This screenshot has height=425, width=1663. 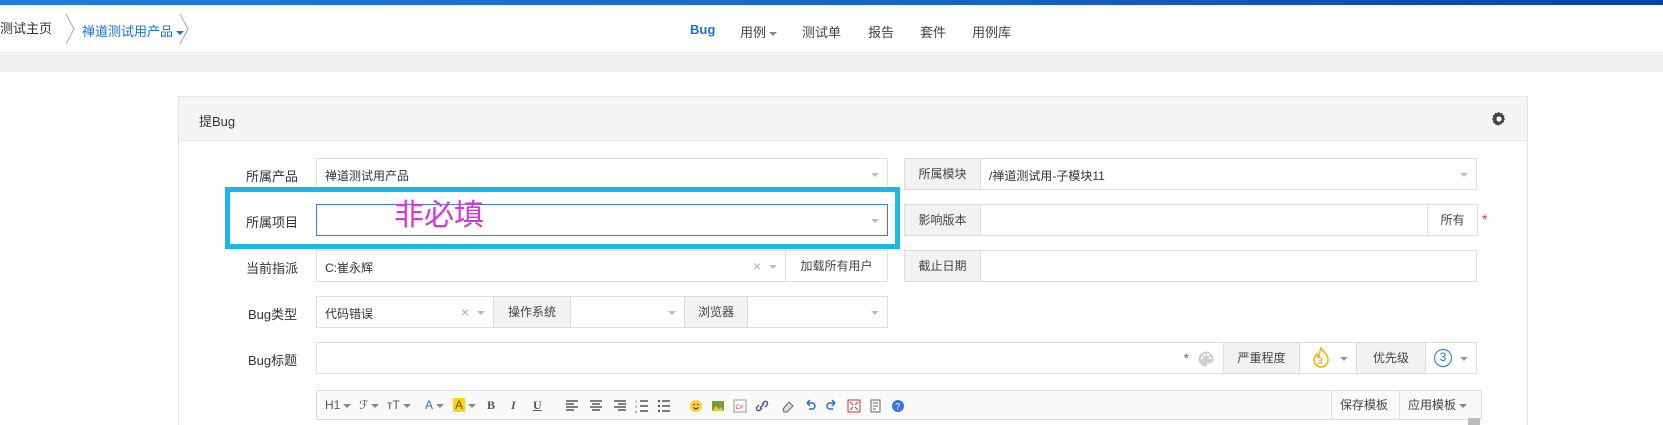 What do you see at coordinates (1228, 266) in the screenshot?
I see `deadline-input` at bounding box center [1228, 266].